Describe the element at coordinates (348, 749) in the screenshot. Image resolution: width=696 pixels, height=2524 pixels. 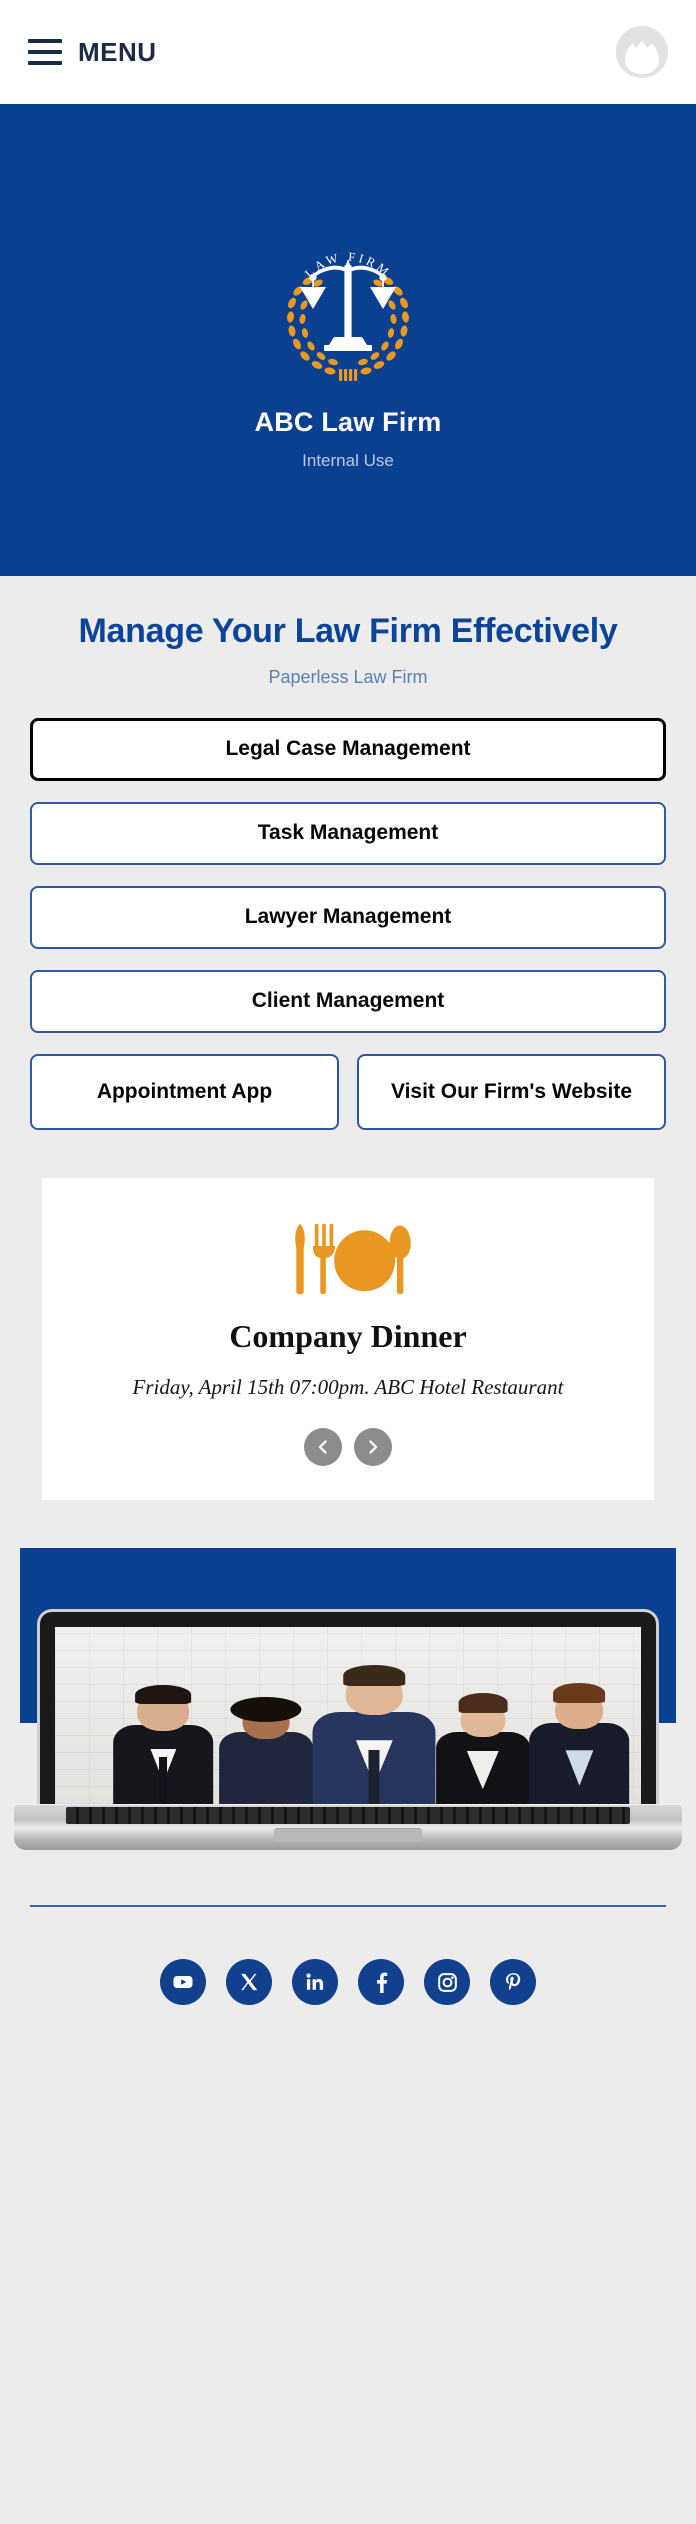
I see `button-legal-case-management: Legal Case Management` at that location.